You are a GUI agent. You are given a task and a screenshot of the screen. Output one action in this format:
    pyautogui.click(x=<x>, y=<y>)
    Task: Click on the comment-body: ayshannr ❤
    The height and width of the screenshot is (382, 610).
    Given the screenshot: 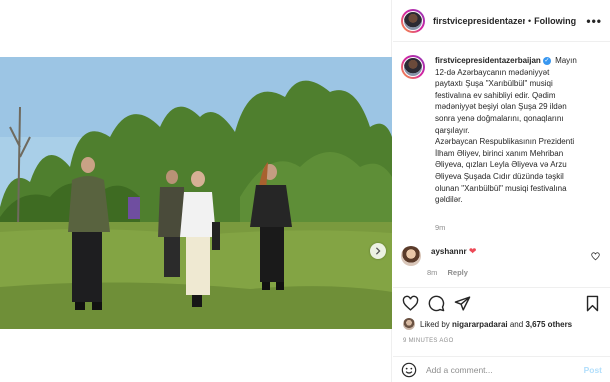 What is the action you would take?
    pyautogui.click(x=453, y=256)
    